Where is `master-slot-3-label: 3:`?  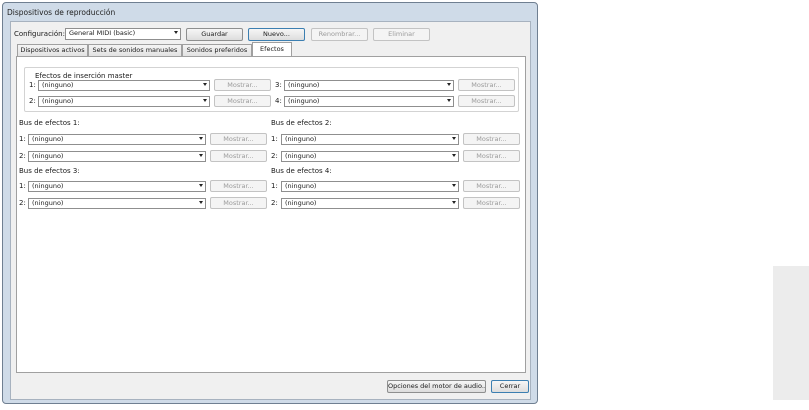
master-slot-3-label: 3: is located at coordinates (278, 85).